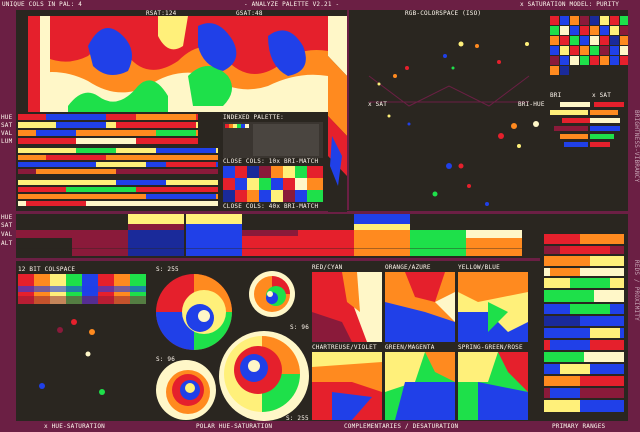 The width and height of the screenshot is (640, 432). I want to click on close-cols-40-label: CLOSE COLS: 40x BRI-MATCH, so click(271, 206).